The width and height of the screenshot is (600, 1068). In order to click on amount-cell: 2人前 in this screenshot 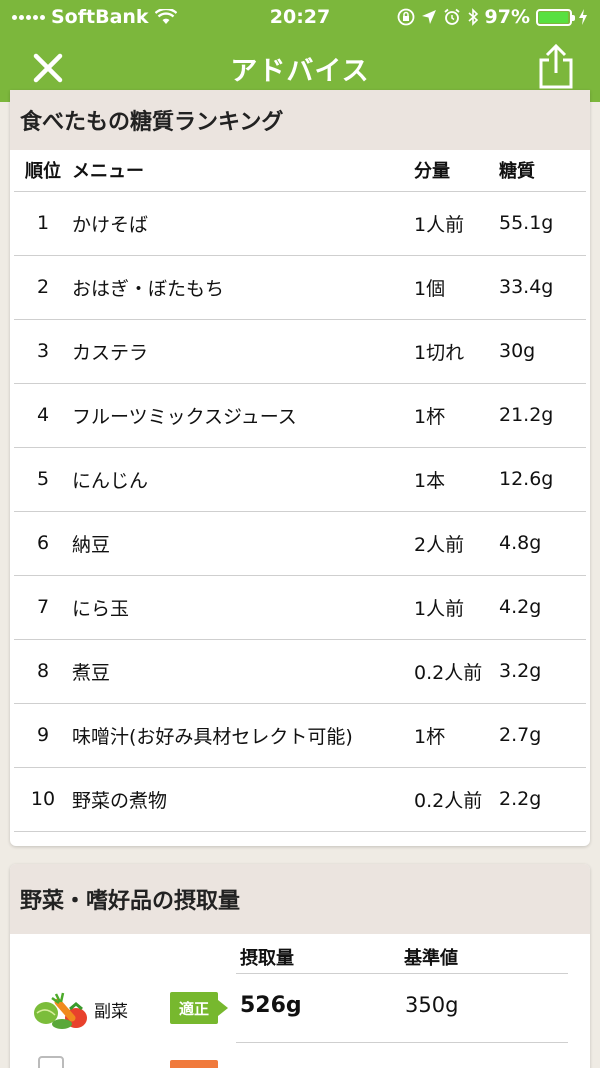, I will do `click(456, 543)`.